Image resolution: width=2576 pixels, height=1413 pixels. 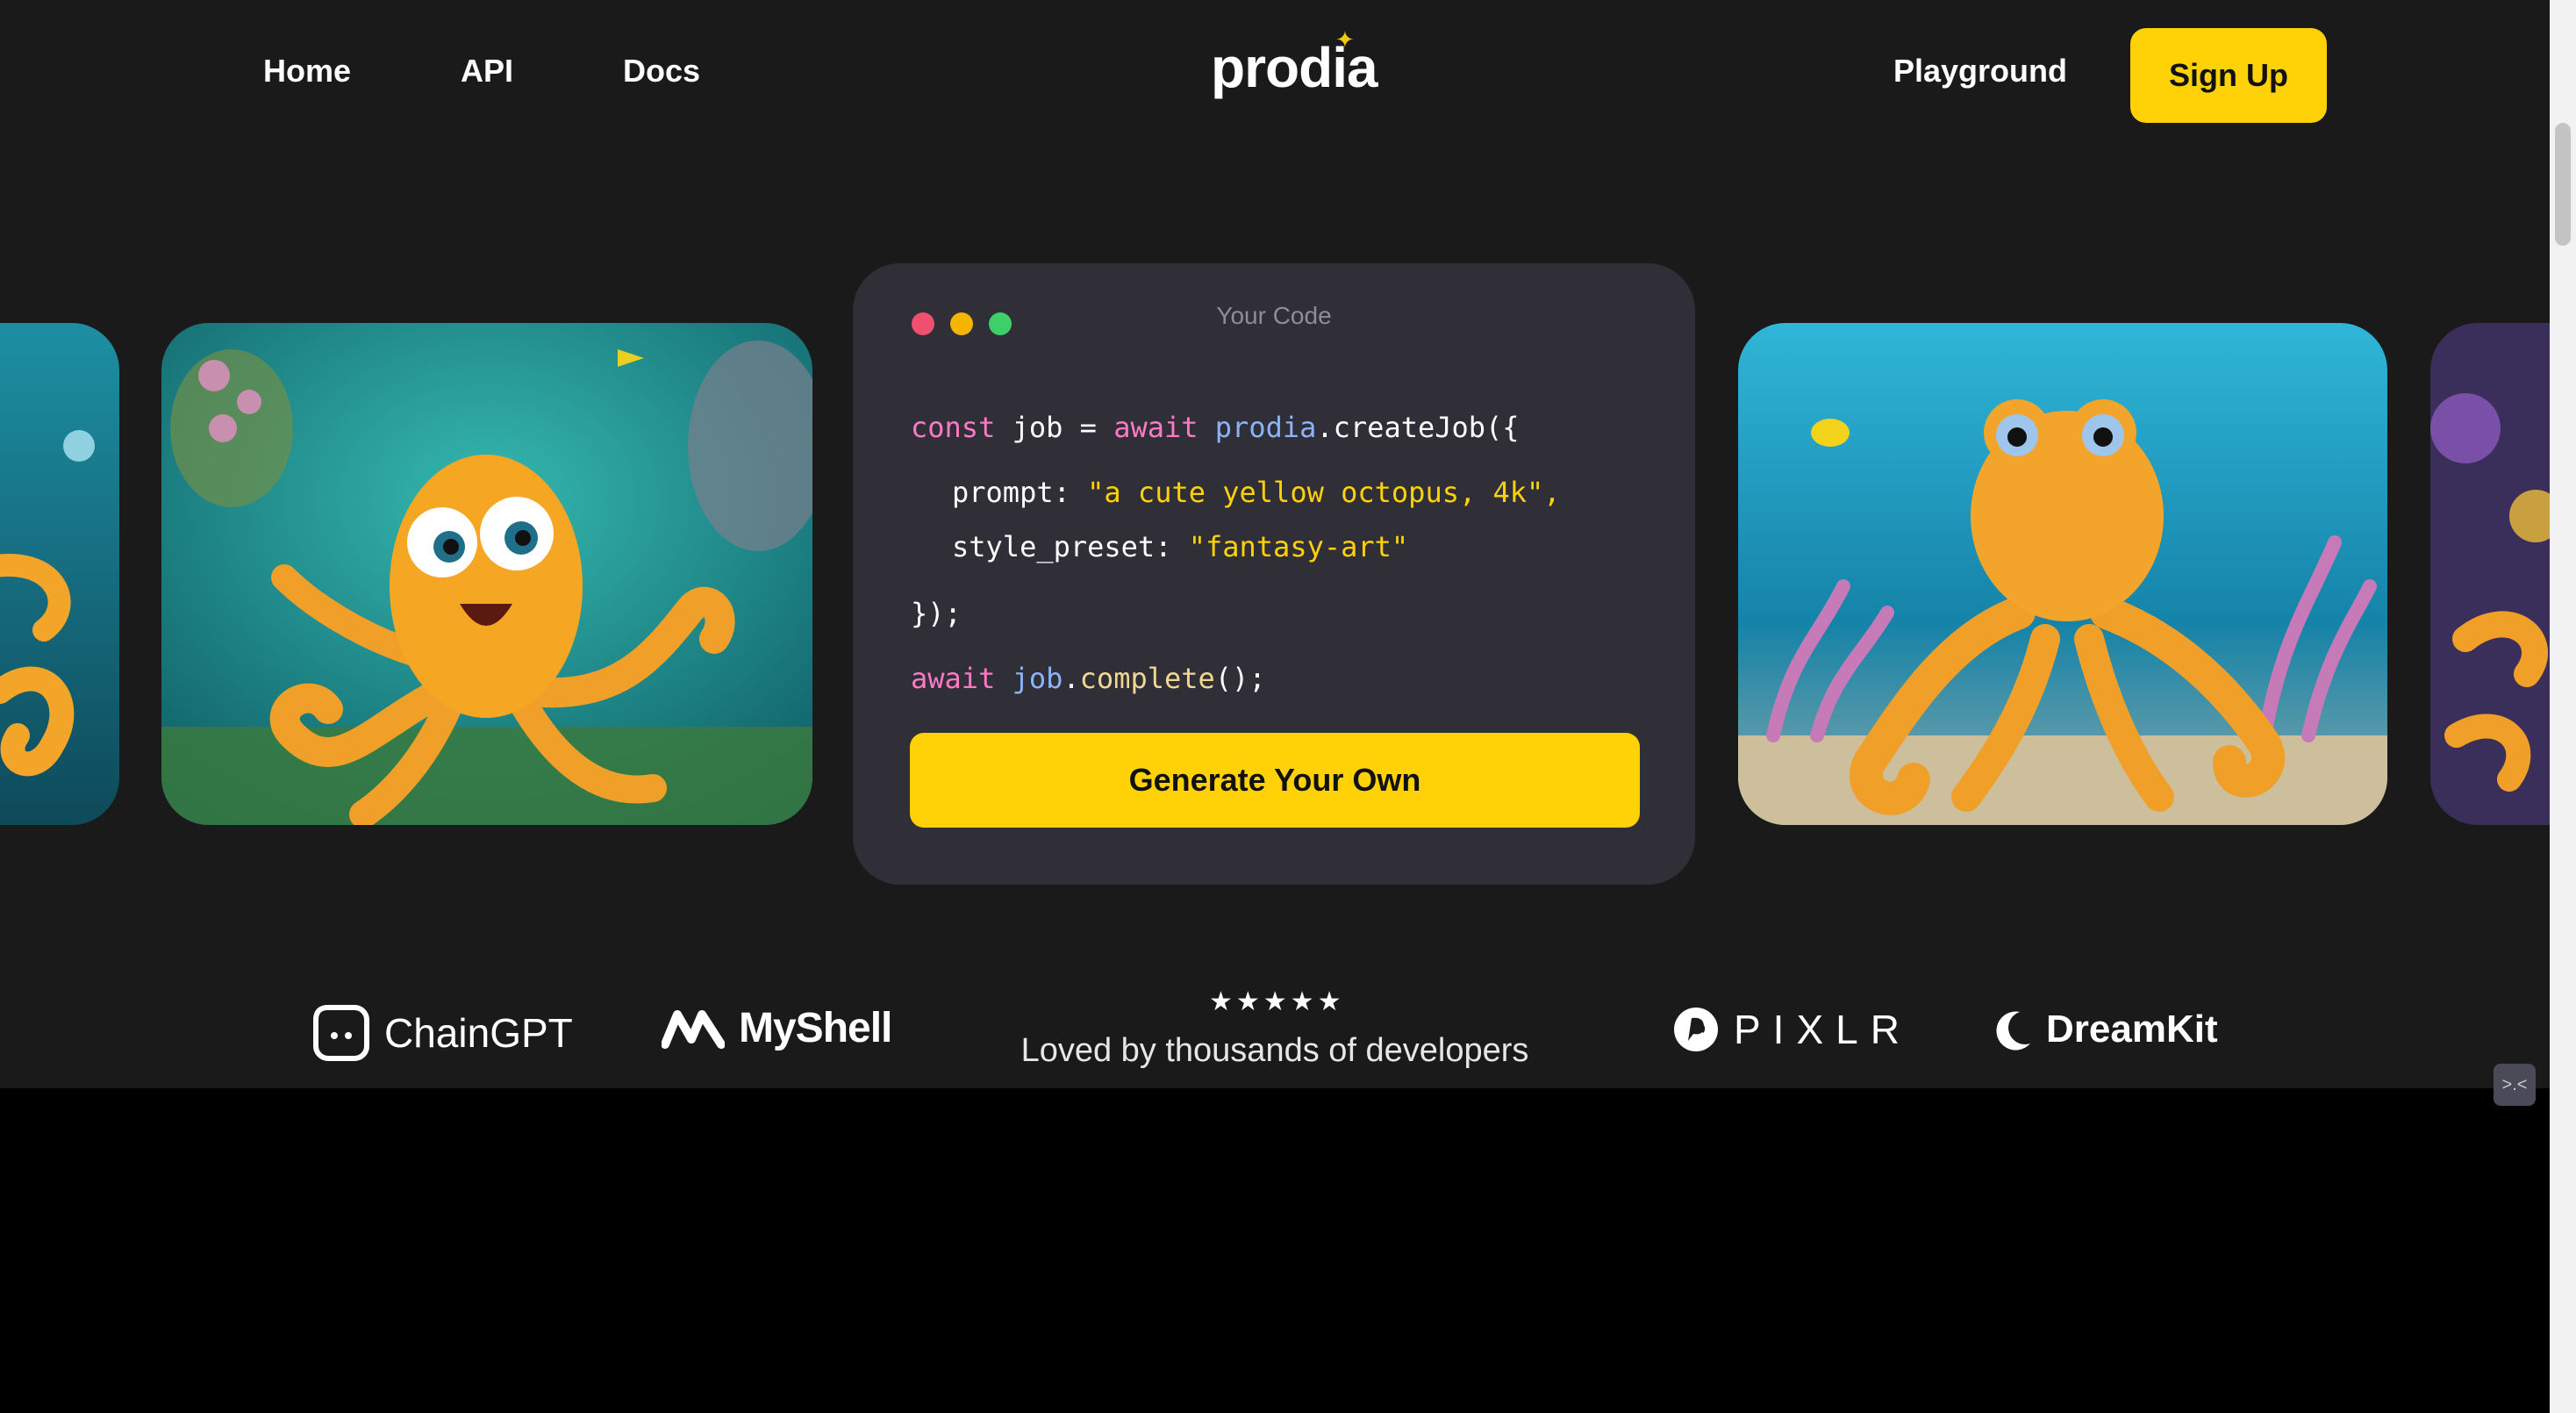 I want to click on code-token: .createJob({, so click(x=1418, y=427).